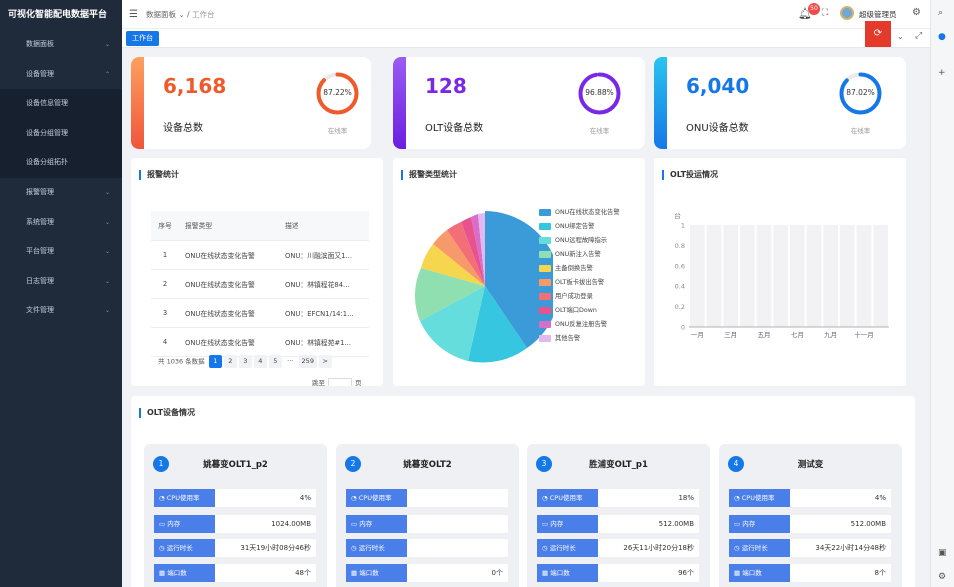  Describe the element at coordinates (579, 313) in the screenshot. I see `legend-item: OLT端口Down` at that location.